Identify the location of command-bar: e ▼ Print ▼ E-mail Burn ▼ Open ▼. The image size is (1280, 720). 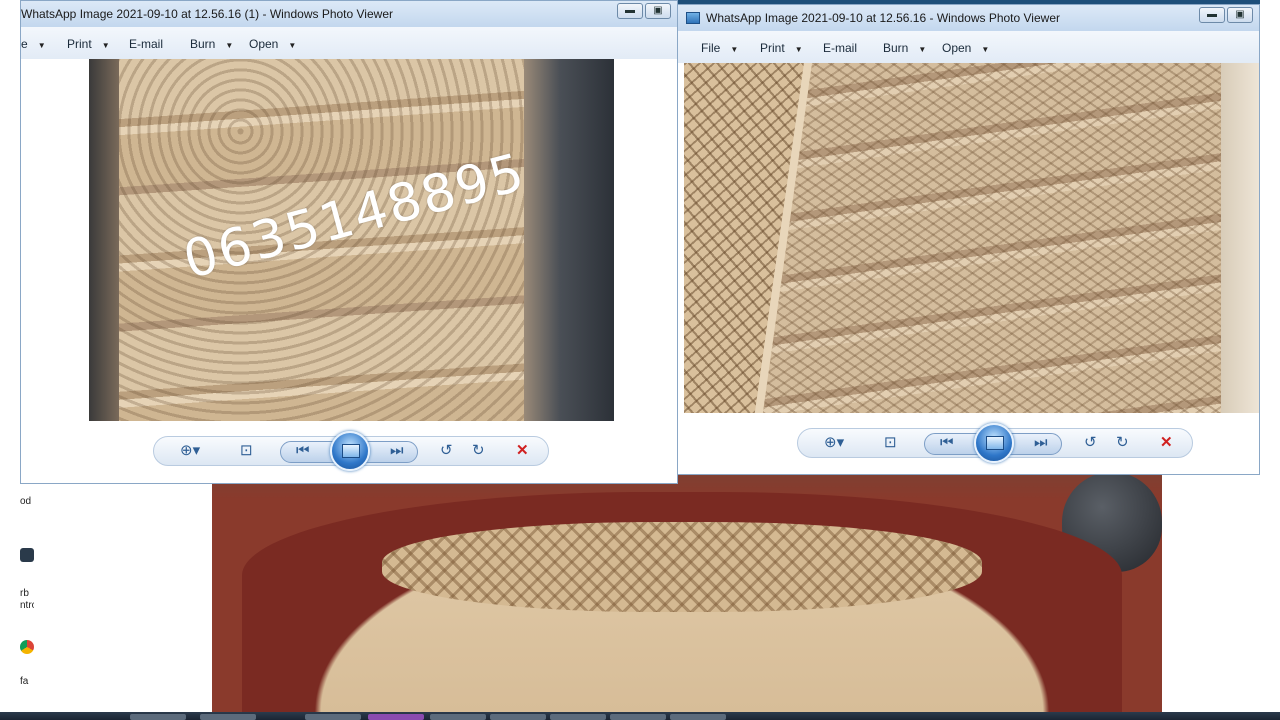
(349, 43).